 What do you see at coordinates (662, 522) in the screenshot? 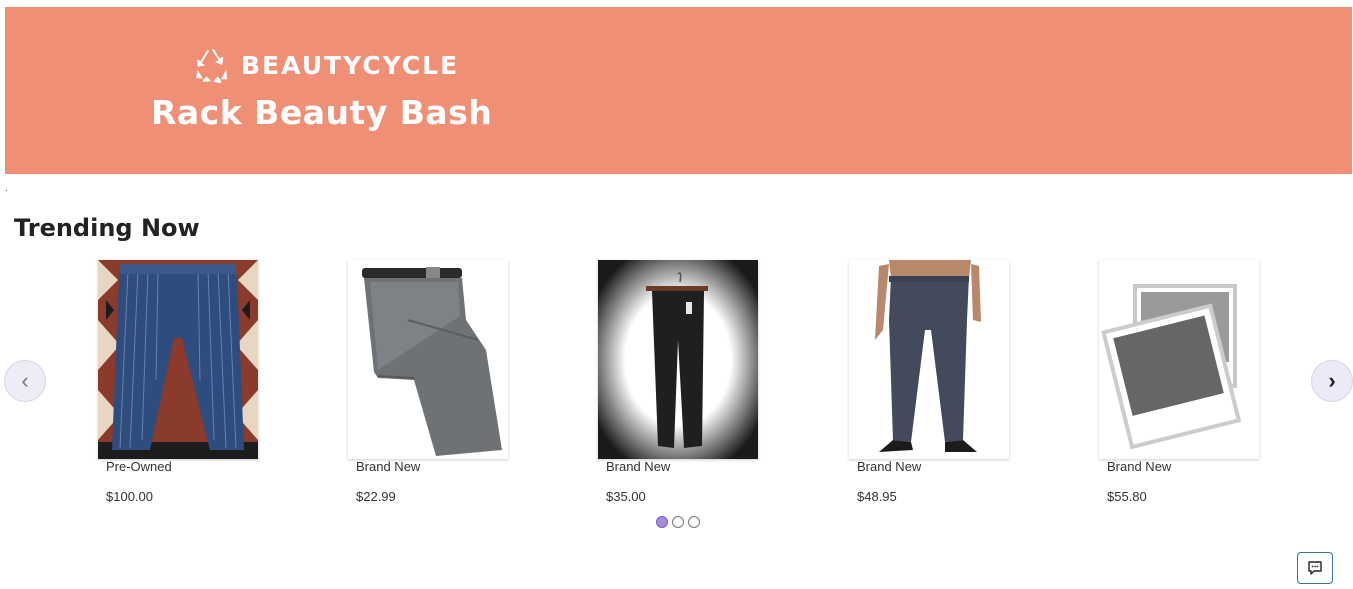
I see `pagination-dot-active` at bounding box center [662, 522].